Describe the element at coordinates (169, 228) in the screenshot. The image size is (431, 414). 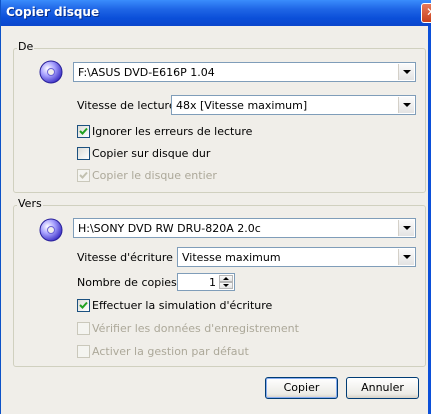
I see `target-drive-value: H:\SONY DVD RW DRU-820A 2.0c` at that location.